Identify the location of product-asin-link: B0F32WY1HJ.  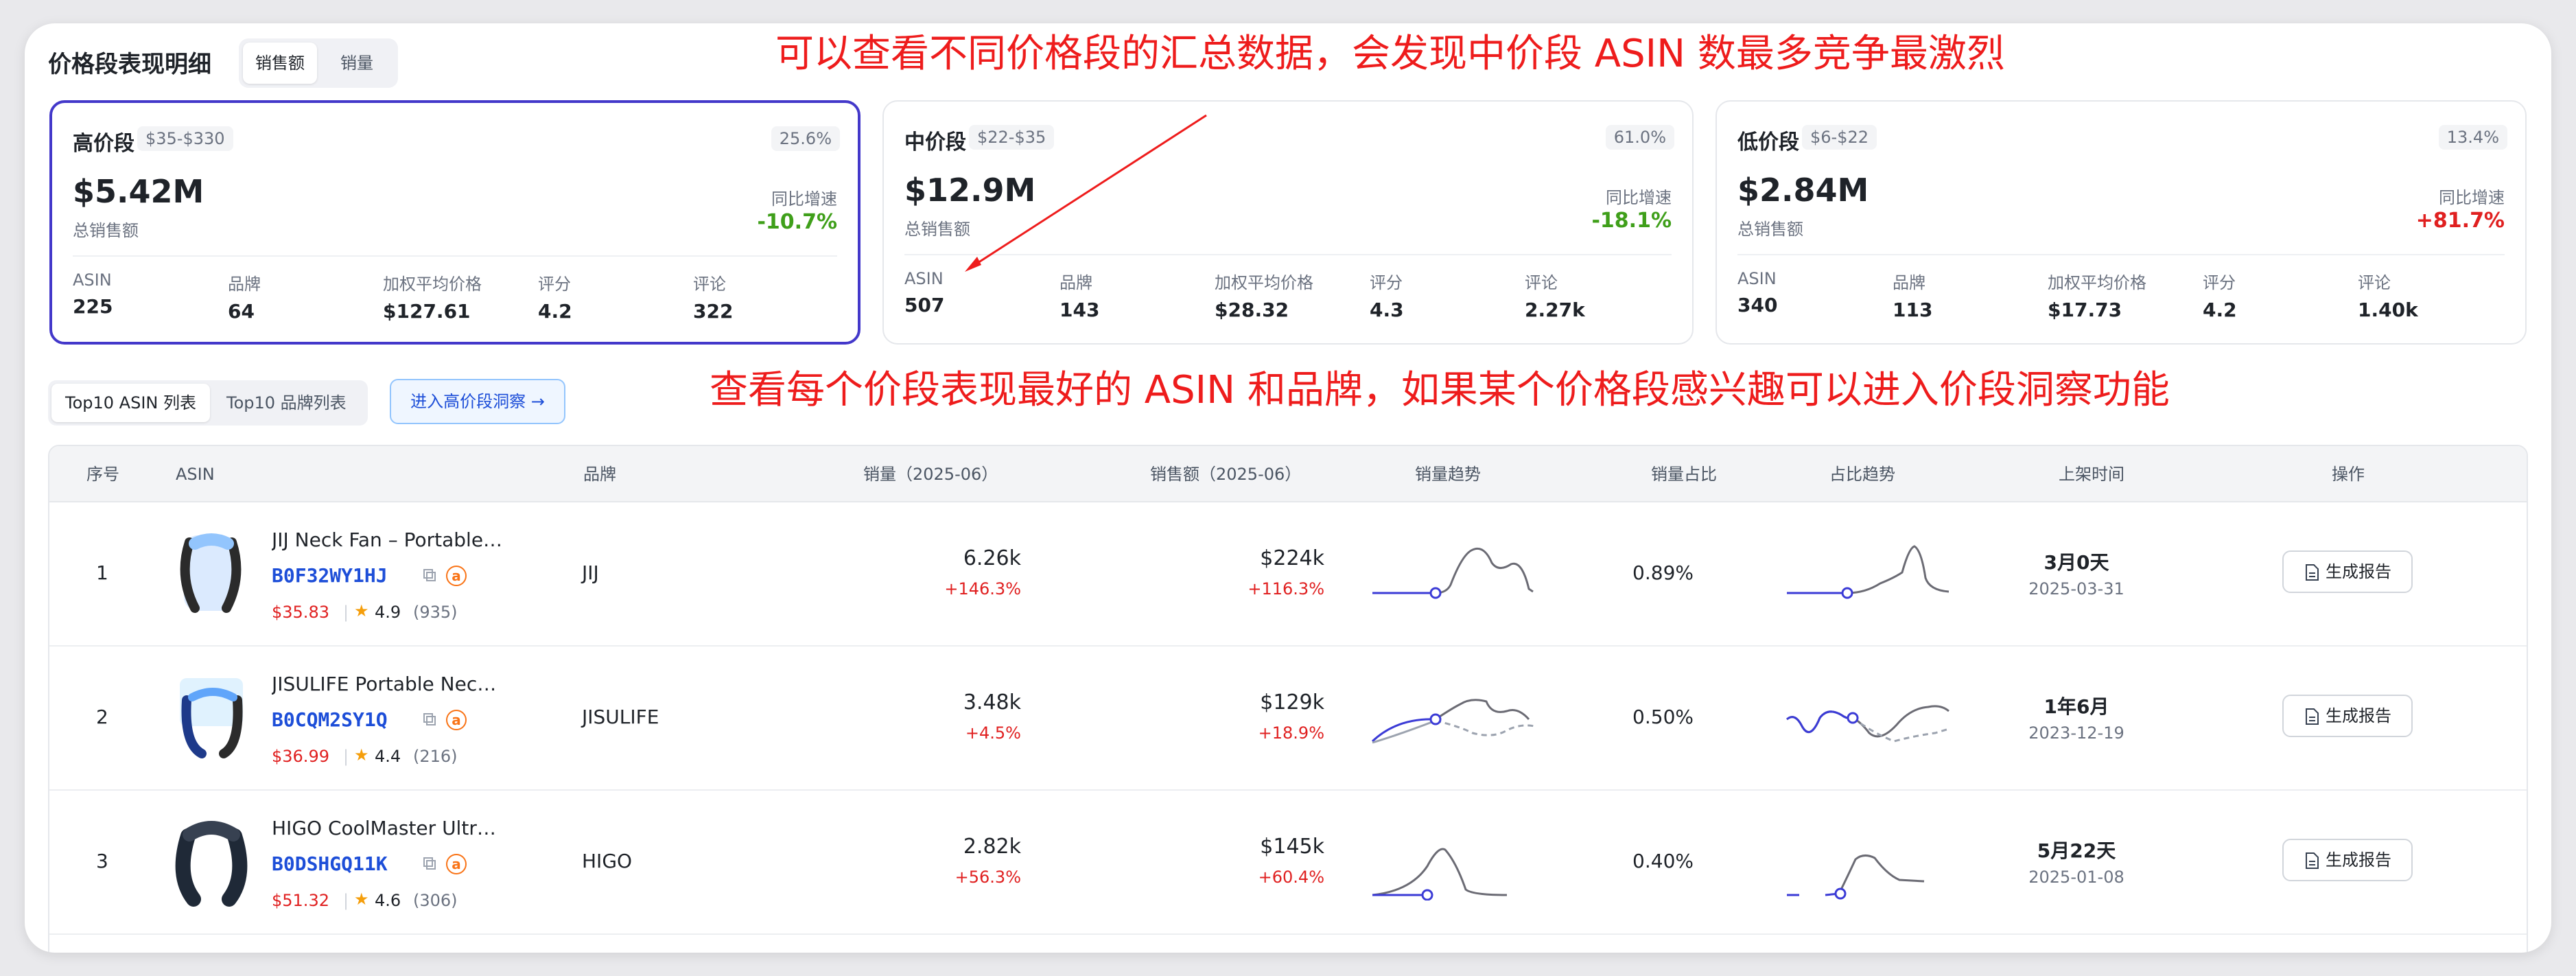
(330, 575).